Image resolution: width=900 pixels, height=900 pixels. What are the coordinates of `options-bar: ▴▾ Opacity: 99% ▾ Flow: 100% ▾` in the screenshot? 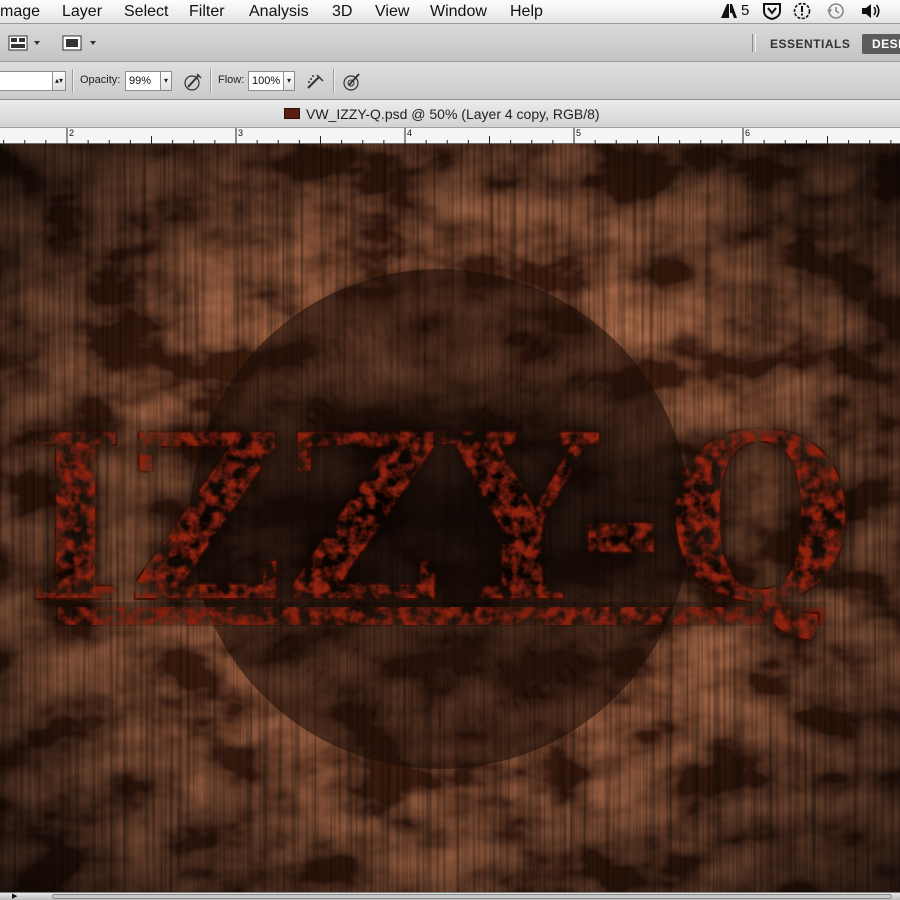 It's located at (450, 81).